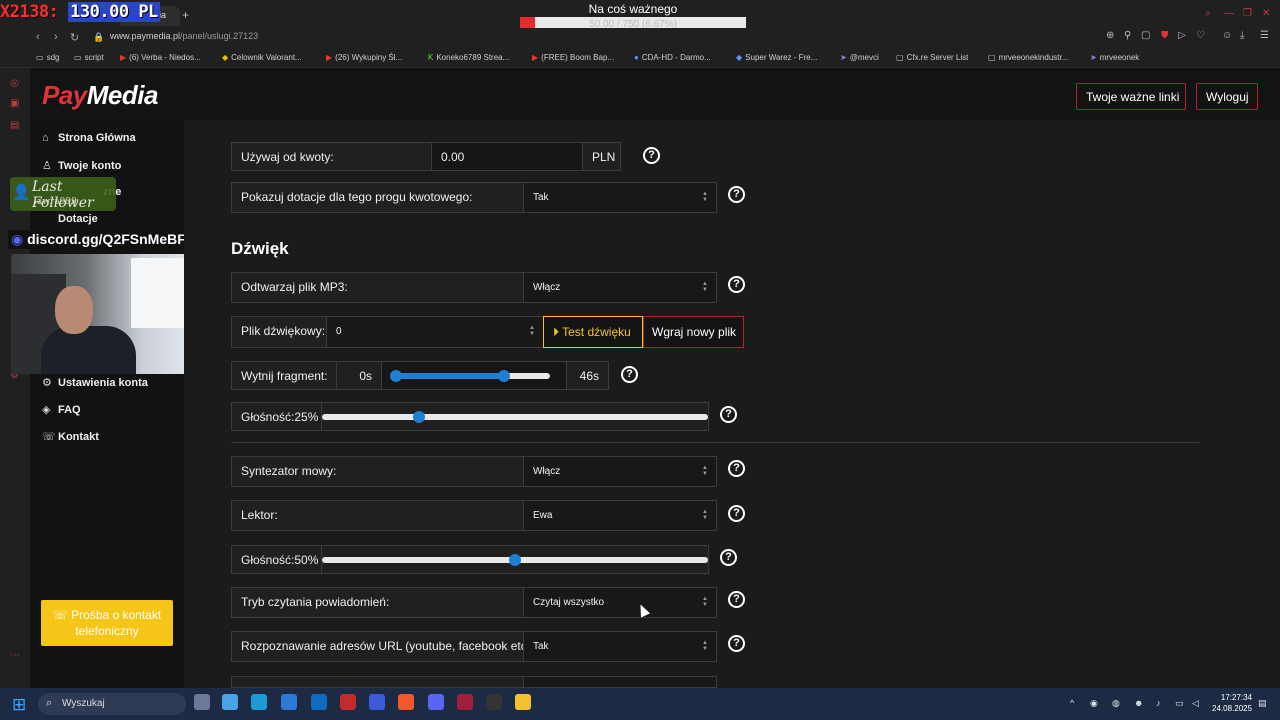  Describe the element at coordinates (15, 655) in the screenshot. I see `more-icon: ⋯` at that location.